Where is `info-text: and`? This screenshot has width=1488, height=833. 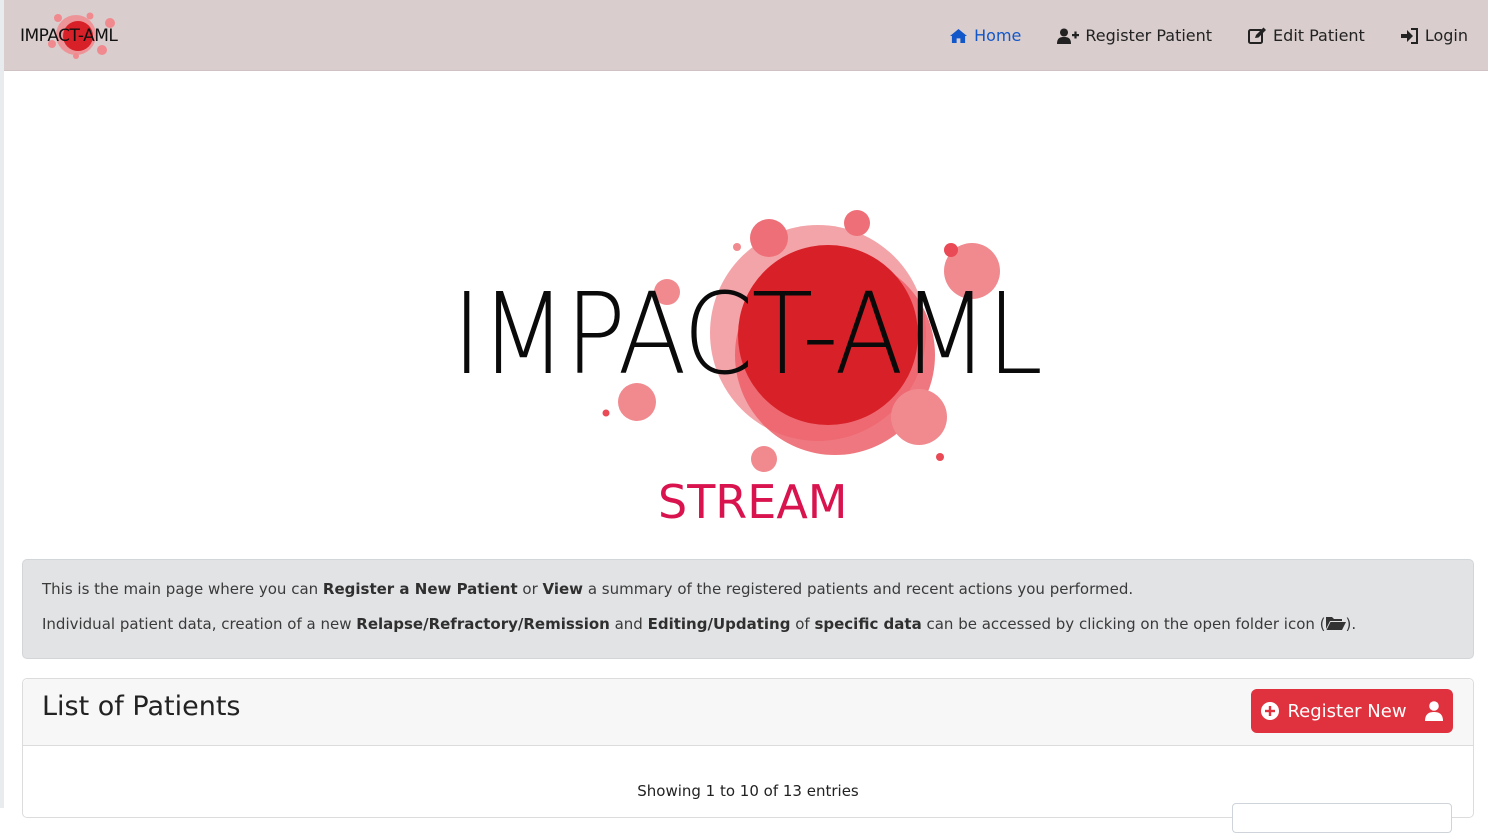
info-text: and is located at coordinates (628, 623).